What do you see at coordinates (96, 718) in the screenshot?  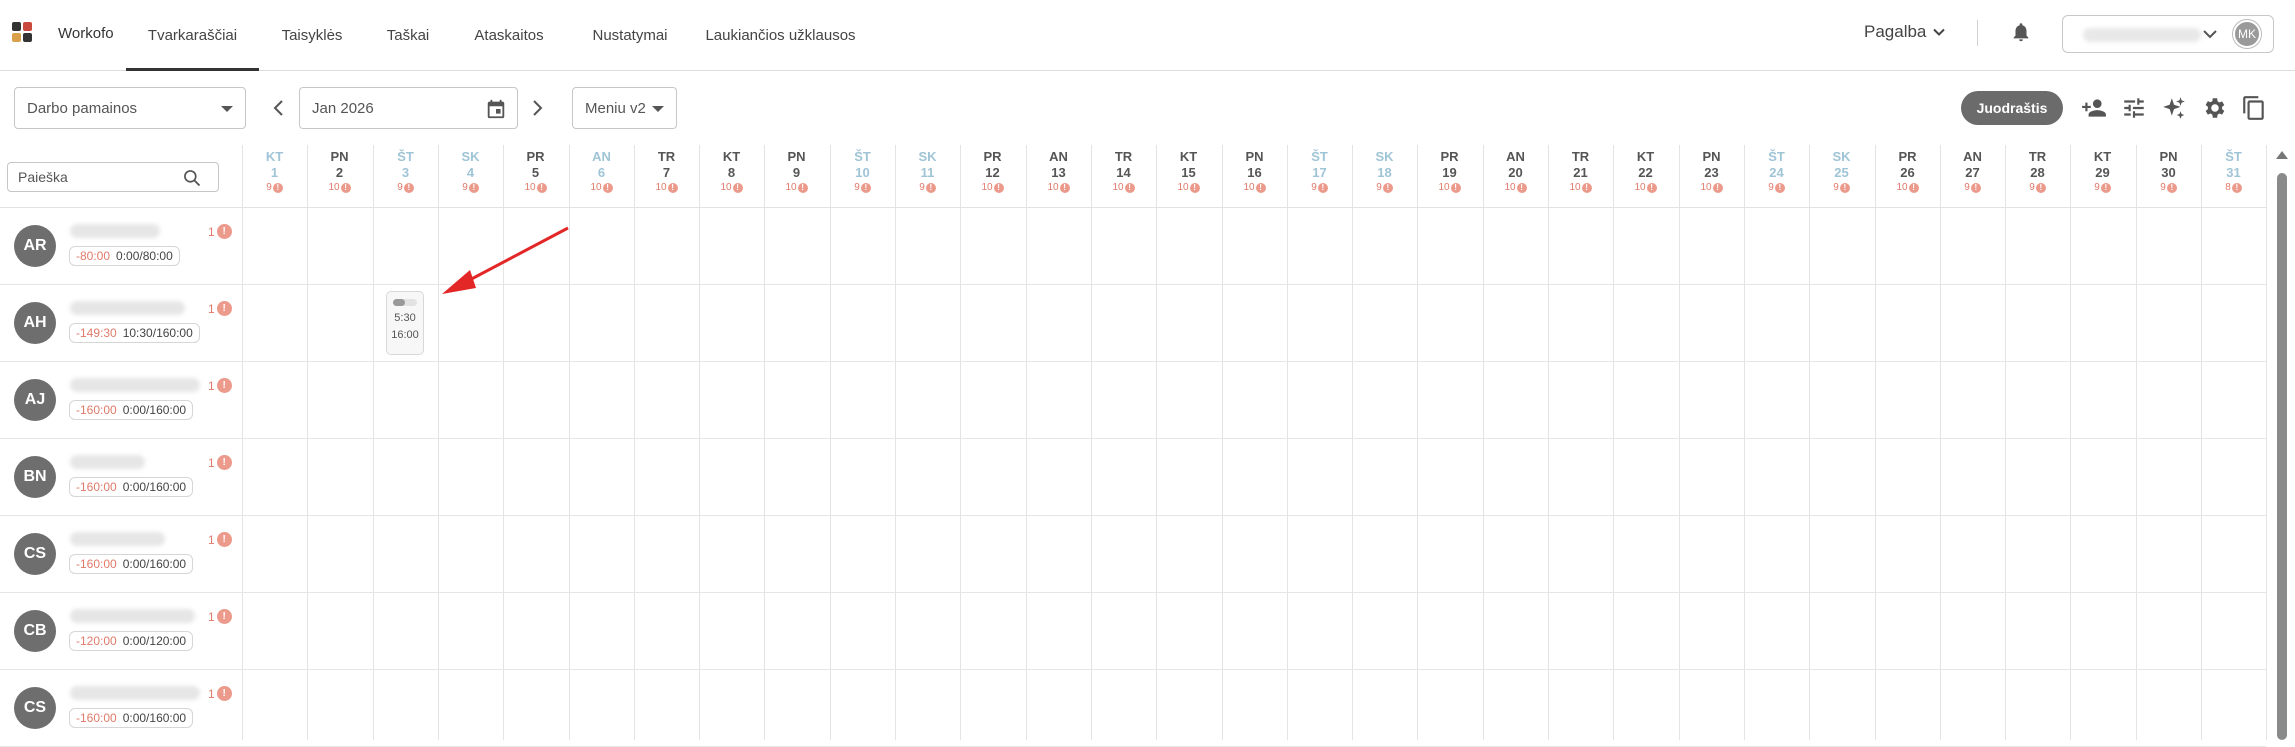 I see `hours-deficit: -160:00` at bounding box center [96, 718].